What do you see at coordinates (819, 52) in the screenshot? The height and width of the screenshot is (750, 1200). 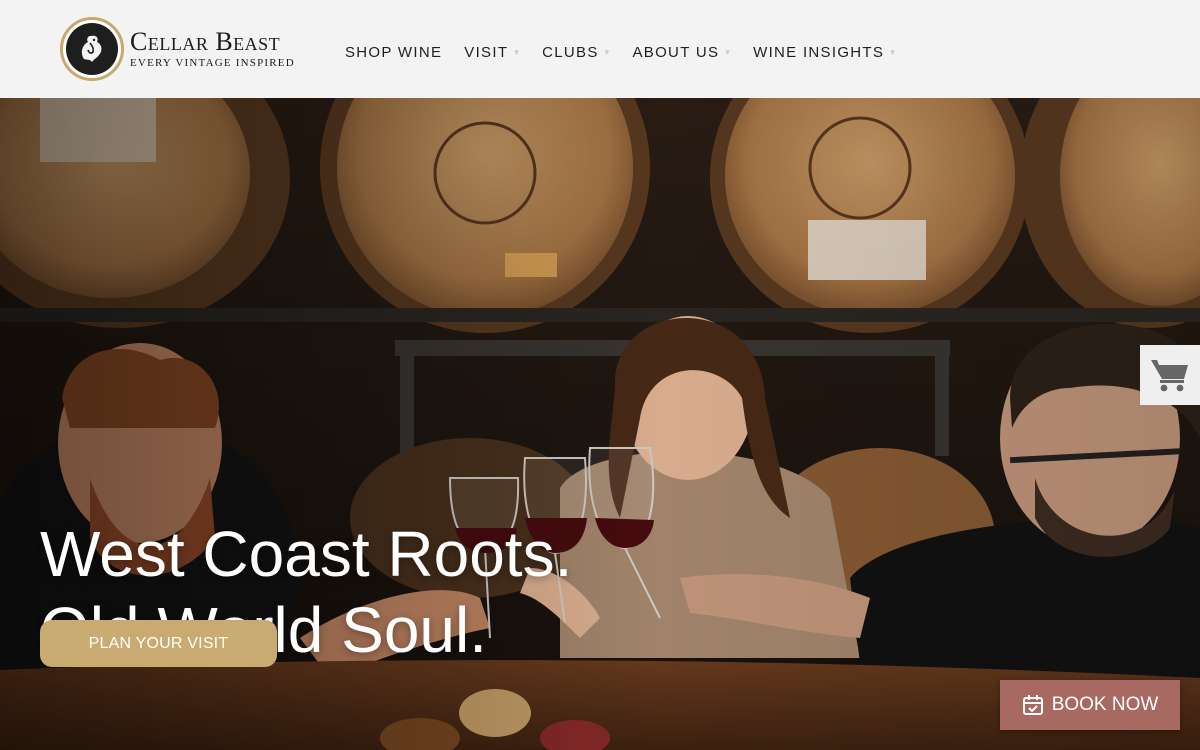 I see `nav-label: WINE INSIGHTS` at bounding box center [819, 52].